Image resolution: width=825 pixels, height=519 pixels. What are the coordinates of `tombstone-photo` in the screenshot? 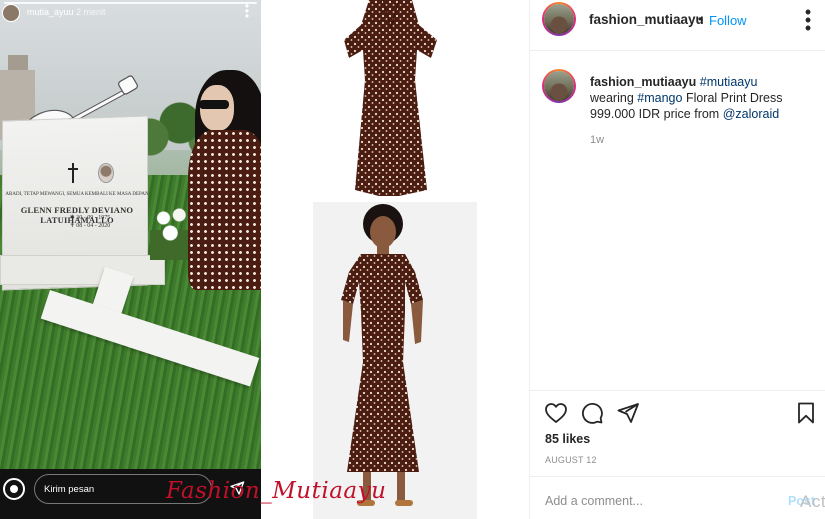 It's located at (106, 173).